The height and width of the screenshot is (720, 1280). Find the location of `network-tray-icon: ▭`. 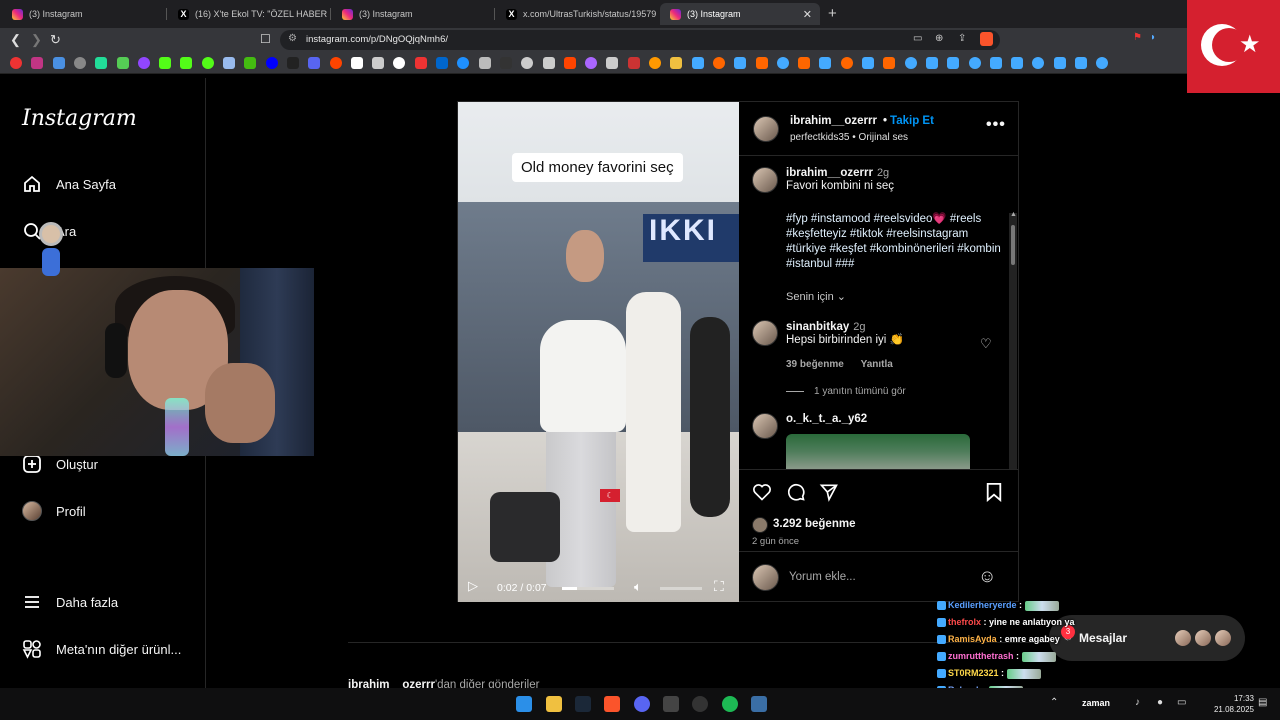

network-tray-icon: ▭ is located at coordinates (1181, 702).